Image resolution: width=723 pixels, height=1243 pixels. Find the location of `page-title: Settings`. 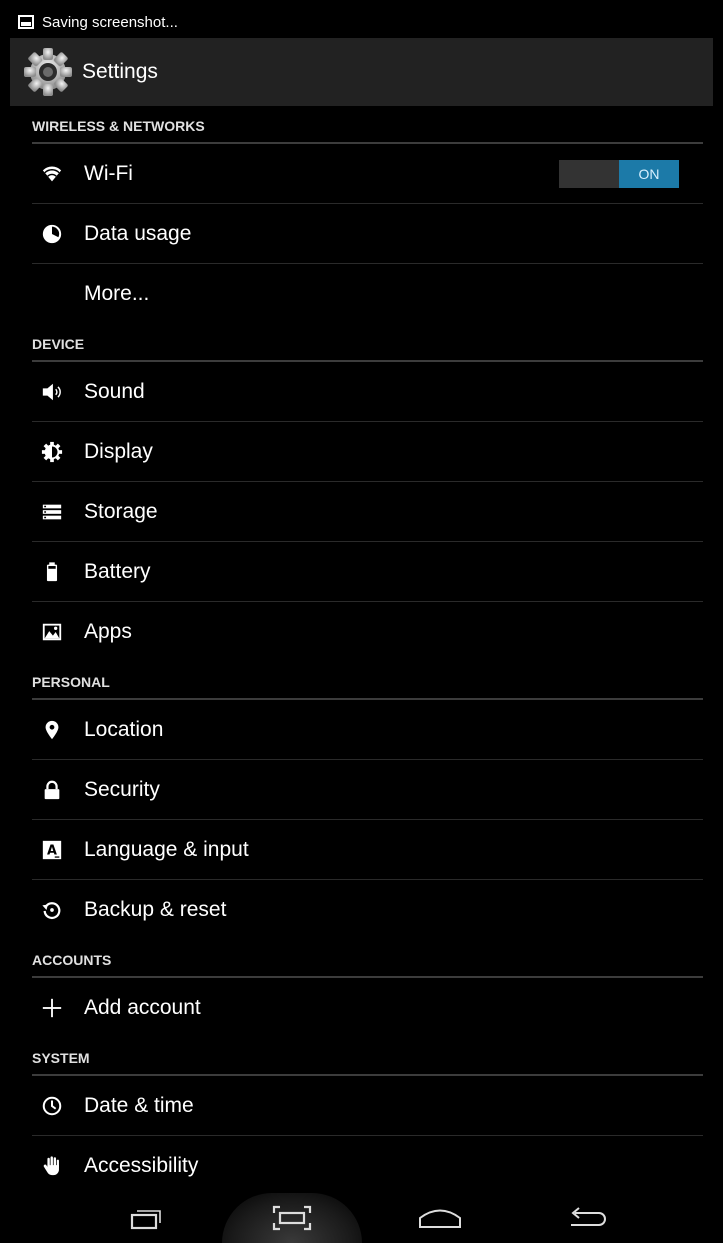

page-title: Settings is located at coordinates (120, 71).